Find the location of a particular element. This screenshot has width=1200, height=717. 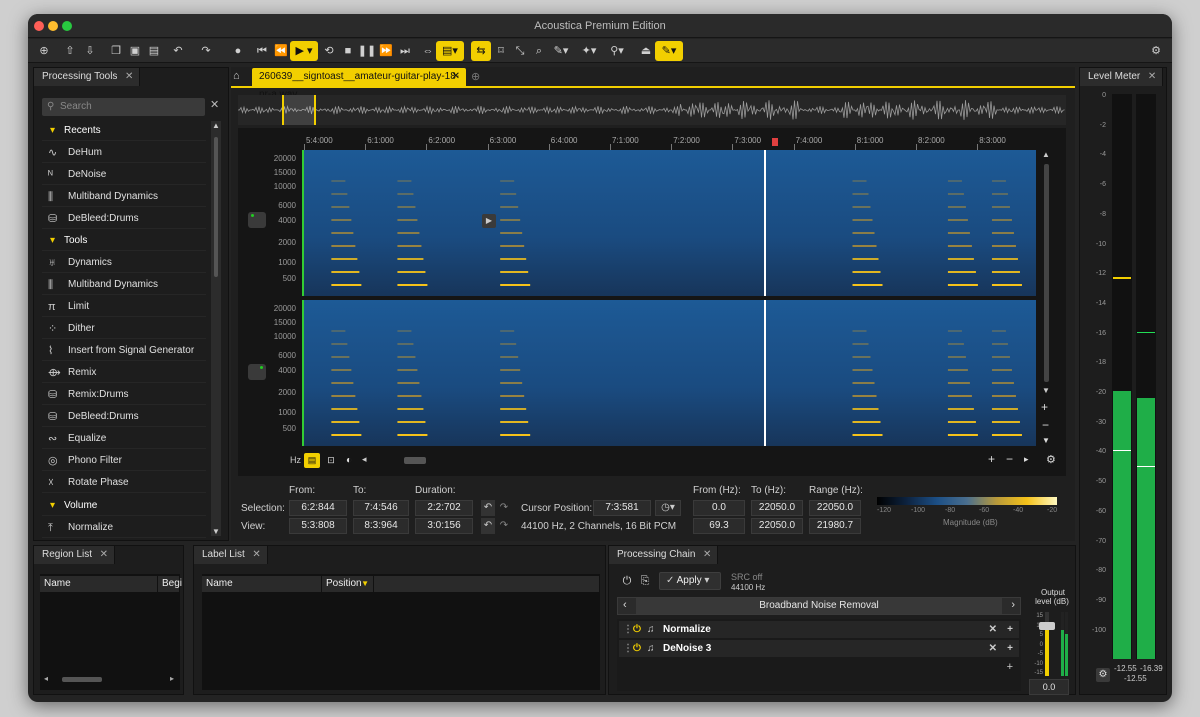

tab-region-list: Region List ✕ is located at coordinates (75, 555).